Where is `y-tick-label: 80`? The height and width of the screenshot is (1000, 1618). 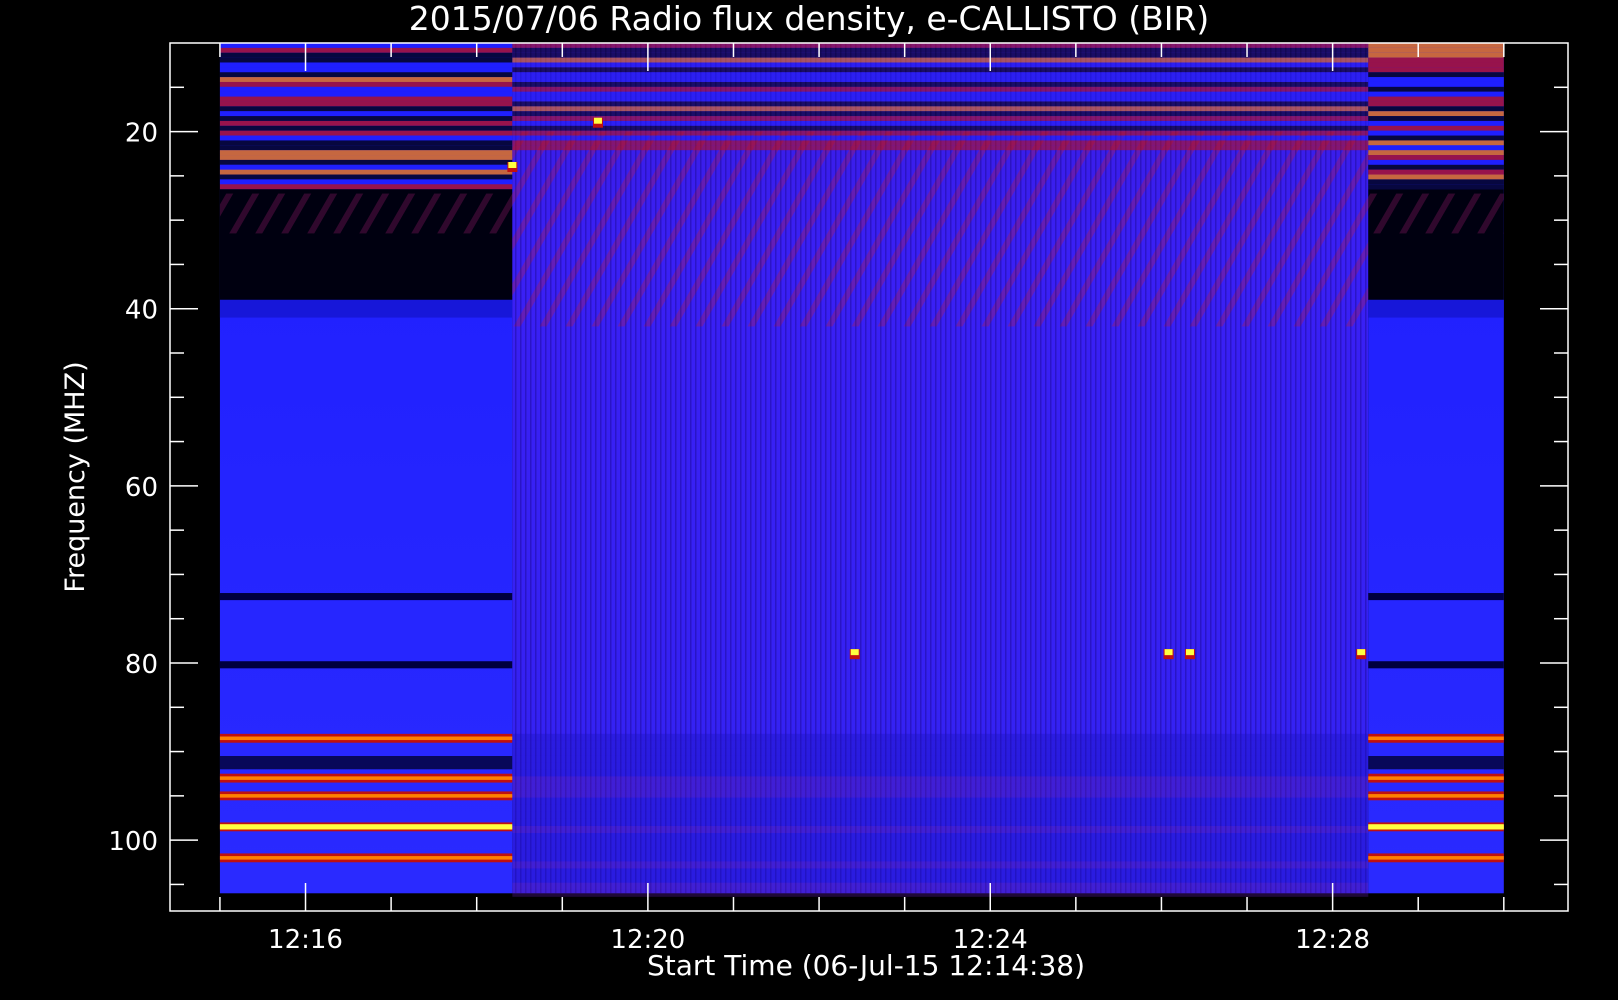 y-tick-label: 80 is located at coordinates (141, 665).